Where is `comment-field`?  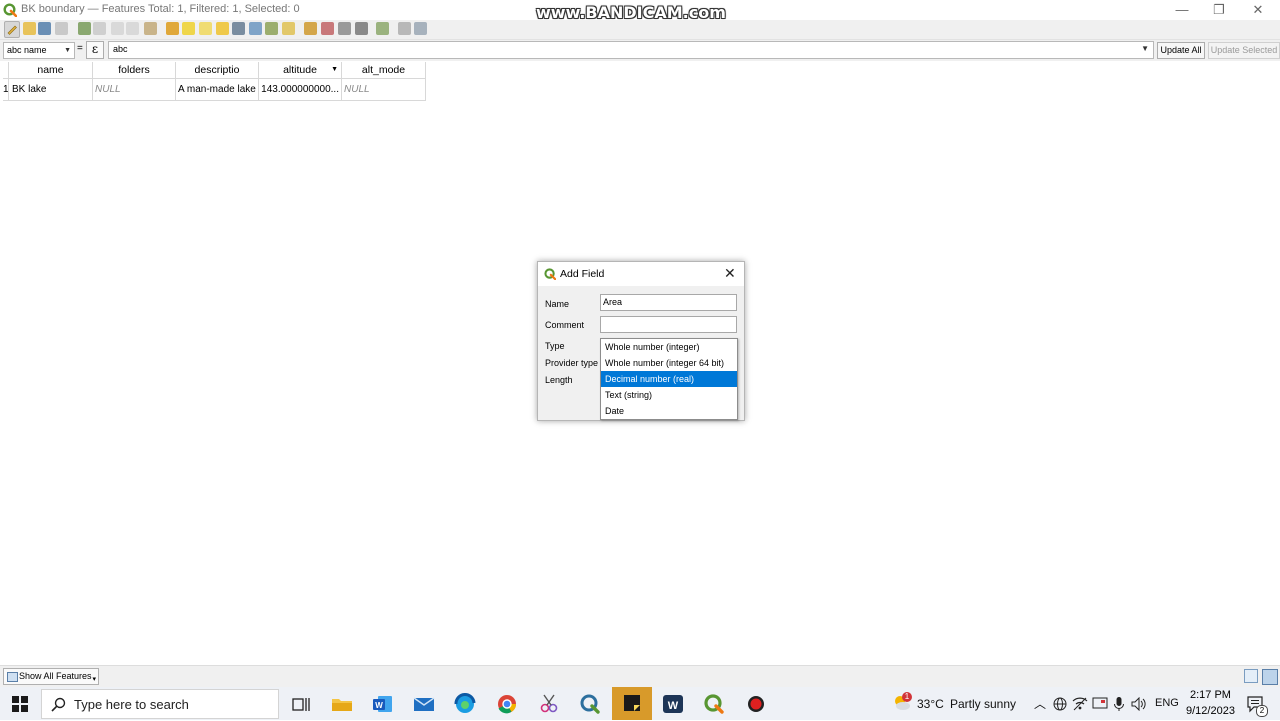 comment-field is located at coordinates (668, 324).